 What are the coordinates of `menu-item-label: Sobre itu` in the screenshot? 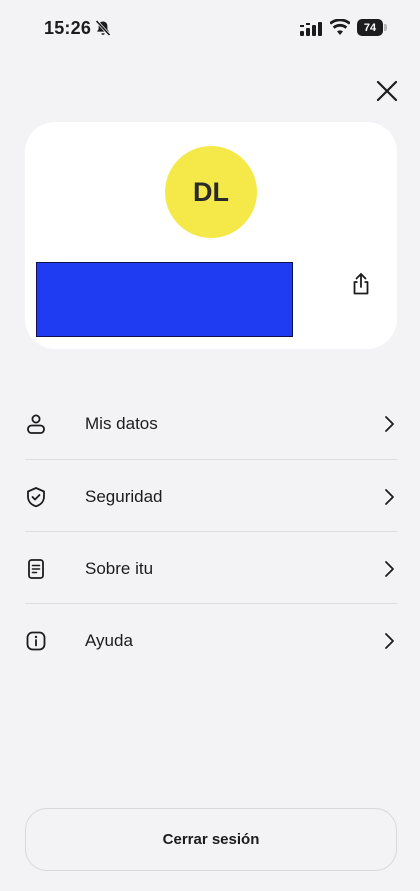 It's located at (119, 568).